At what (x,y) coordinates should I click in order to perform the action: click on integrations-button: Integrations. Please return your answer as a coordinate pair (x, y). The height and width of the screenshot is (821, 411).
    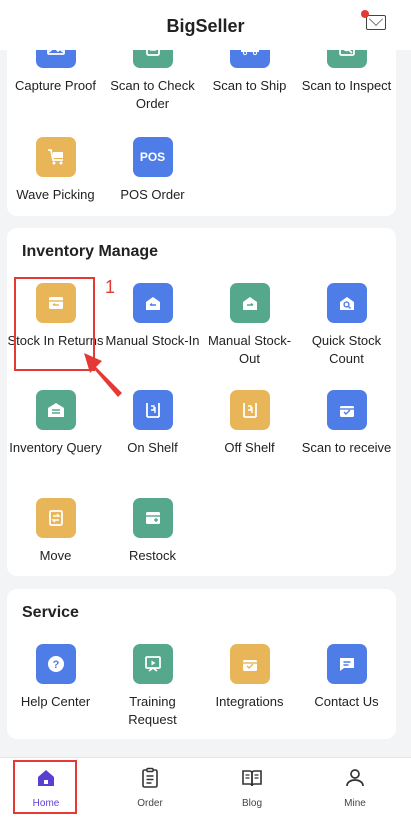
    Looking at the image, I should click on (249, 677).